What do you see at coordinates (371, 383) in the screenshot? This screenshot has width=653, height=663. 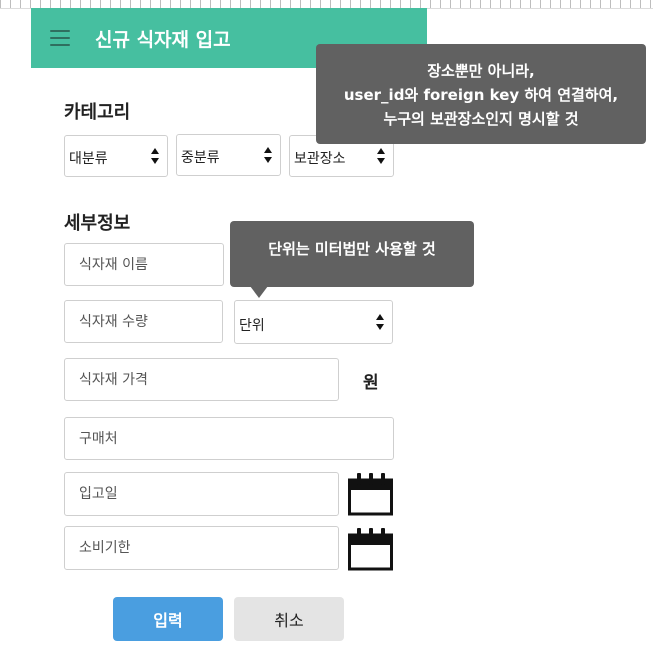 I see `currency-label: 원` at bounding box center [371, 383].